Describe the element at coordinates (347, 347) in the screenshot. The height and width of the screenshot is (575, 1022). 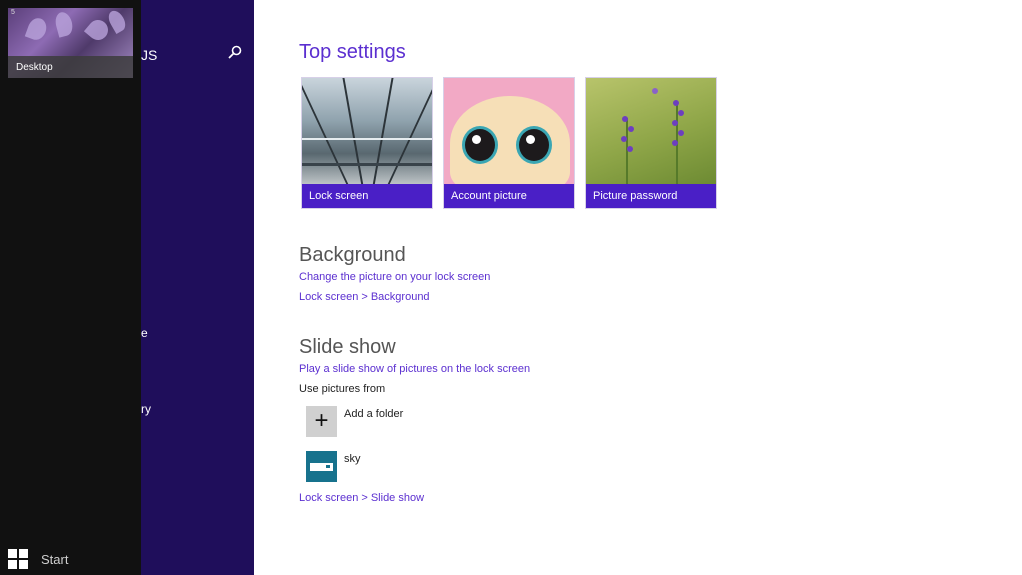
I see `slide-show-heading: Slide show` at that location.